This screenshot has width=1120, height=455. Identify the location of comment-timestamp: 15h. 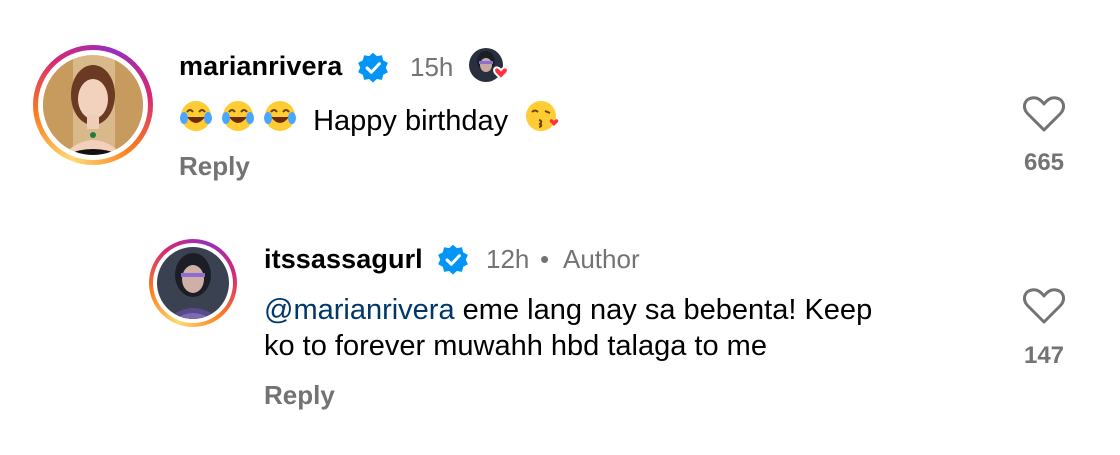
(432, 67).